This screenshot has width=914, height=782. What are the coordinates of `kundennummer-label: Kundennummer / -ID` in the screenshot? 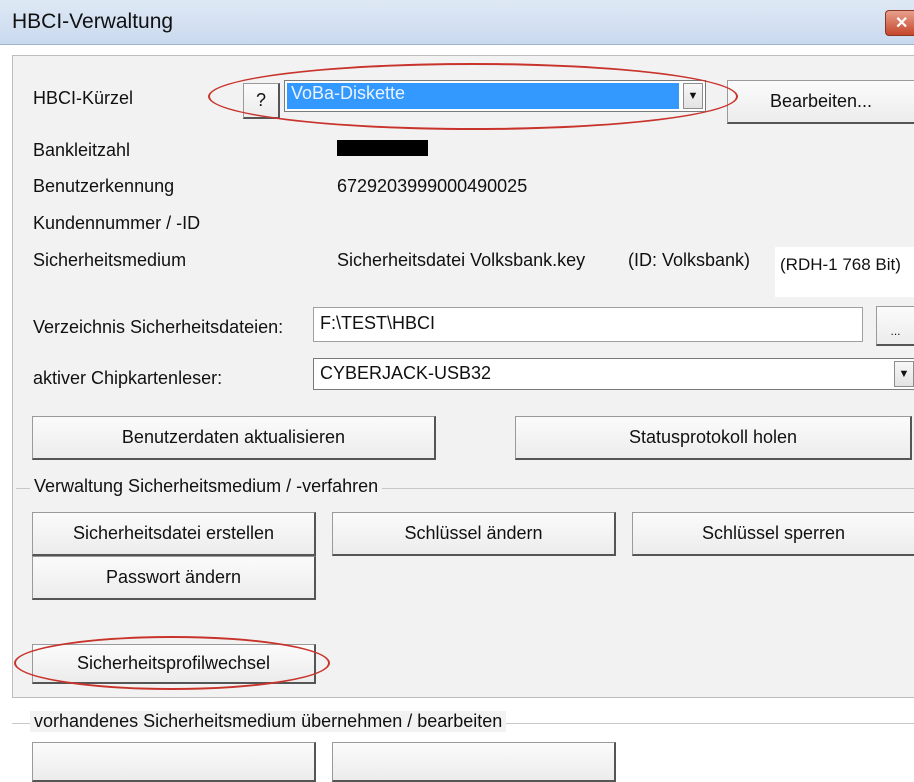 It's located at (117, 223).